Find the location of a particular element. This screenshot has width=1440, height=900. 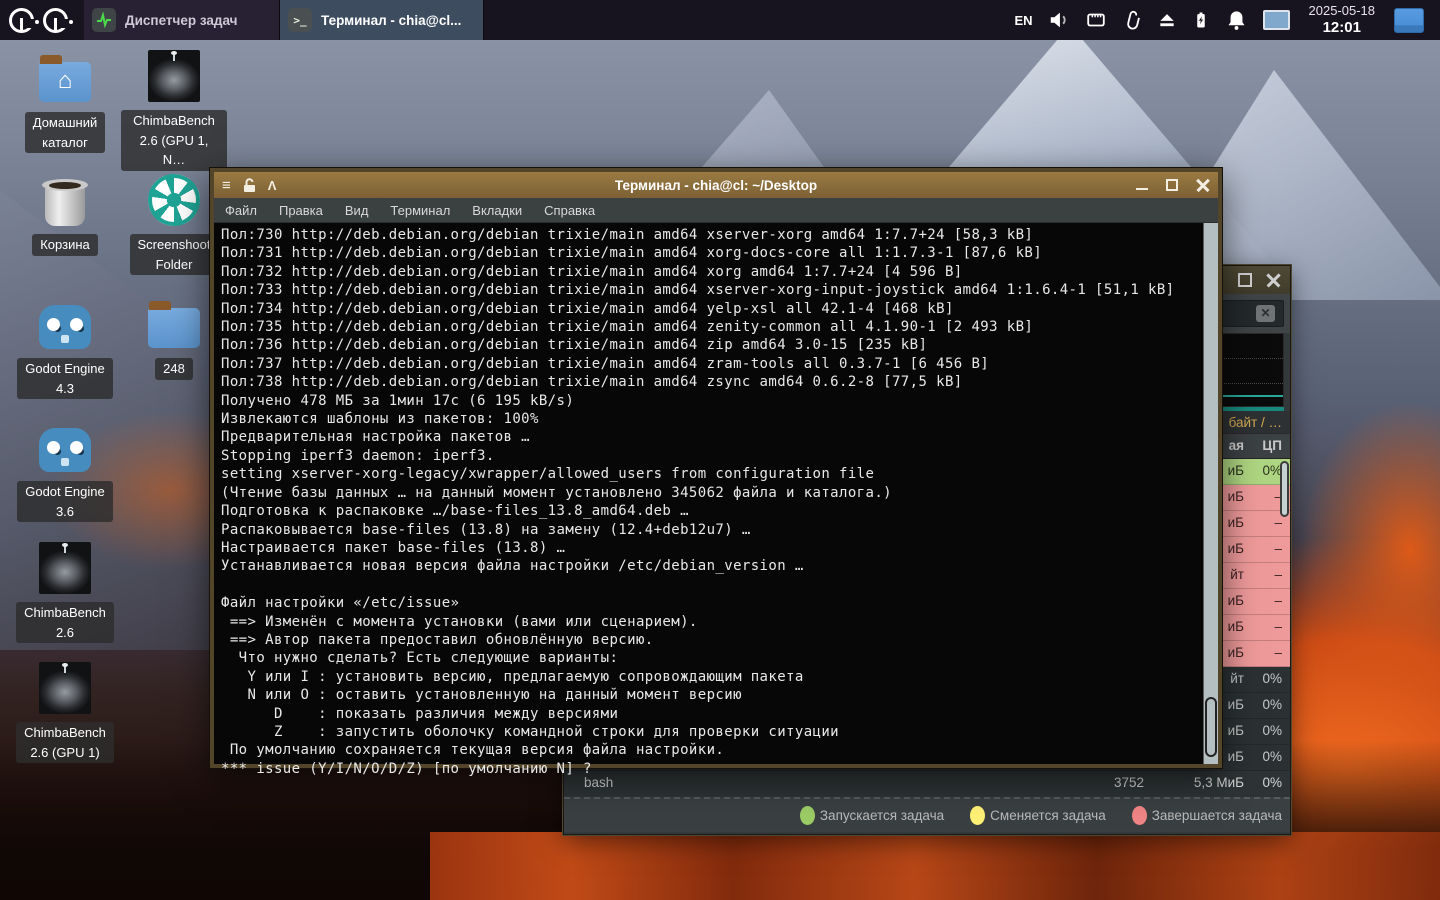

workspace-pager is located at coordinates (1409, 20).